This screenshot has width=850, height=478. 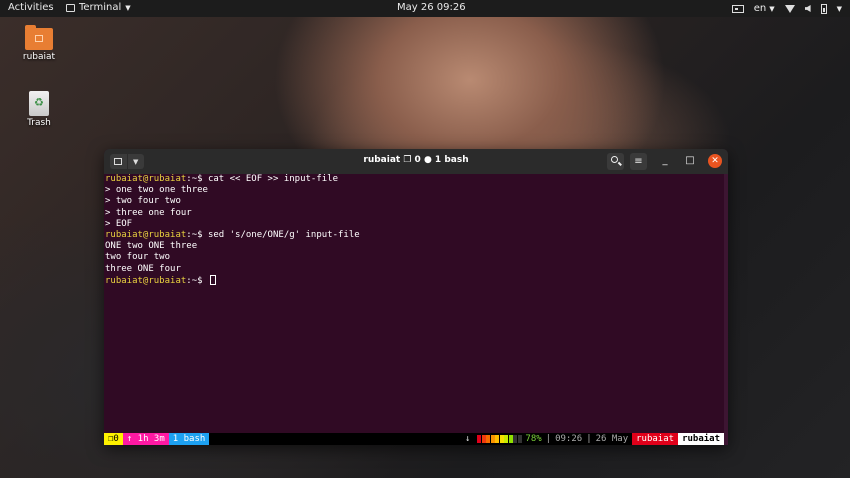 I want to click on battery-percent: 78%, so click(x=533, y=439).